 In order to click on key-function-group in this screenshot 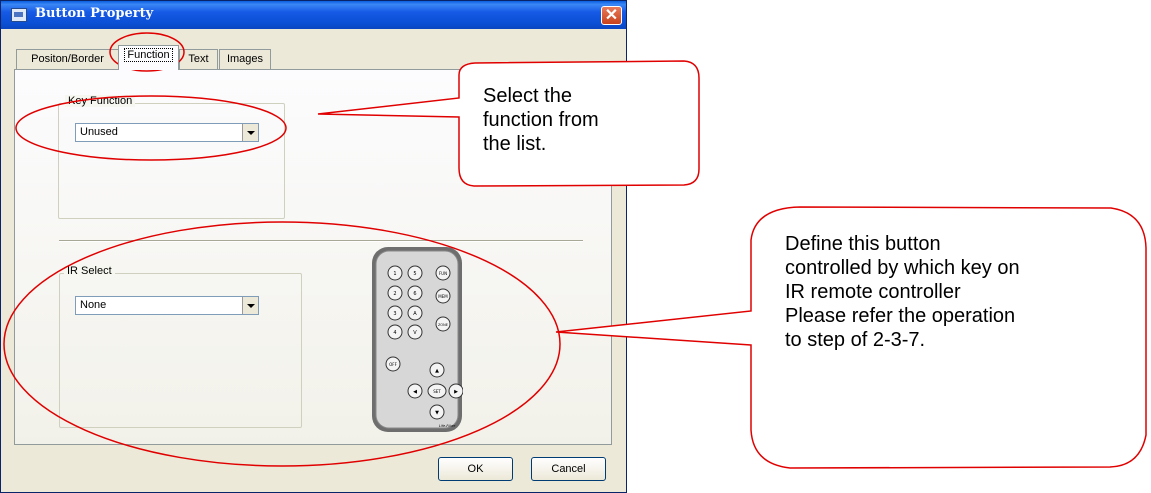, I will do `click(171, 161)`.